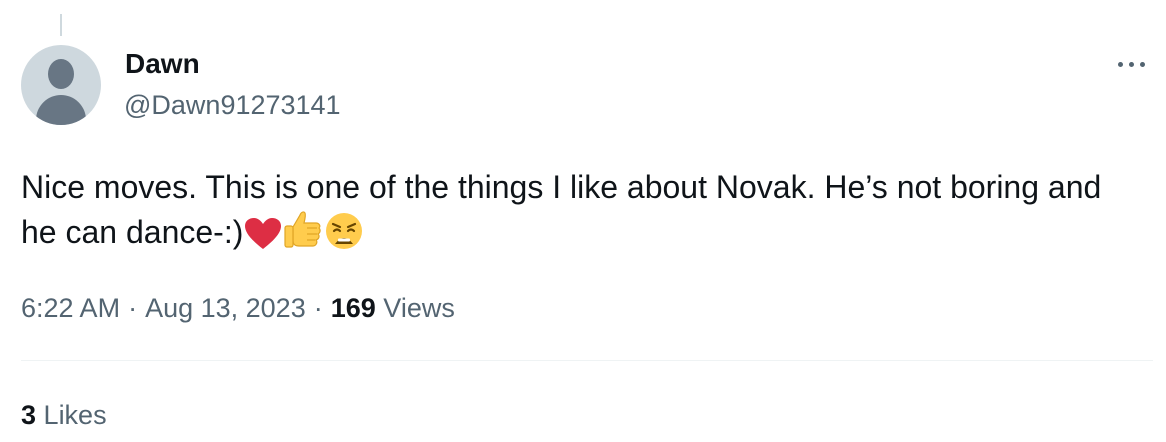 This screenshot has height=442, width=1166. I want to click on avatar, so click(61, 85).